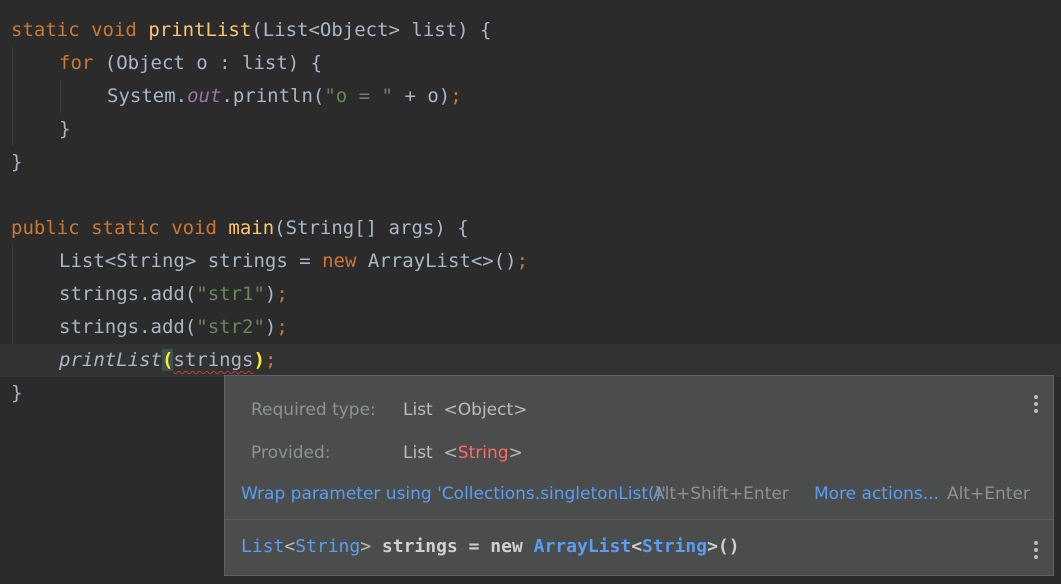  What do you see at coordinates (988, 494) in the screenshot?
I see `more-actions-shortcut-hint: Alt+Enter` at bounding box center [988, 494].